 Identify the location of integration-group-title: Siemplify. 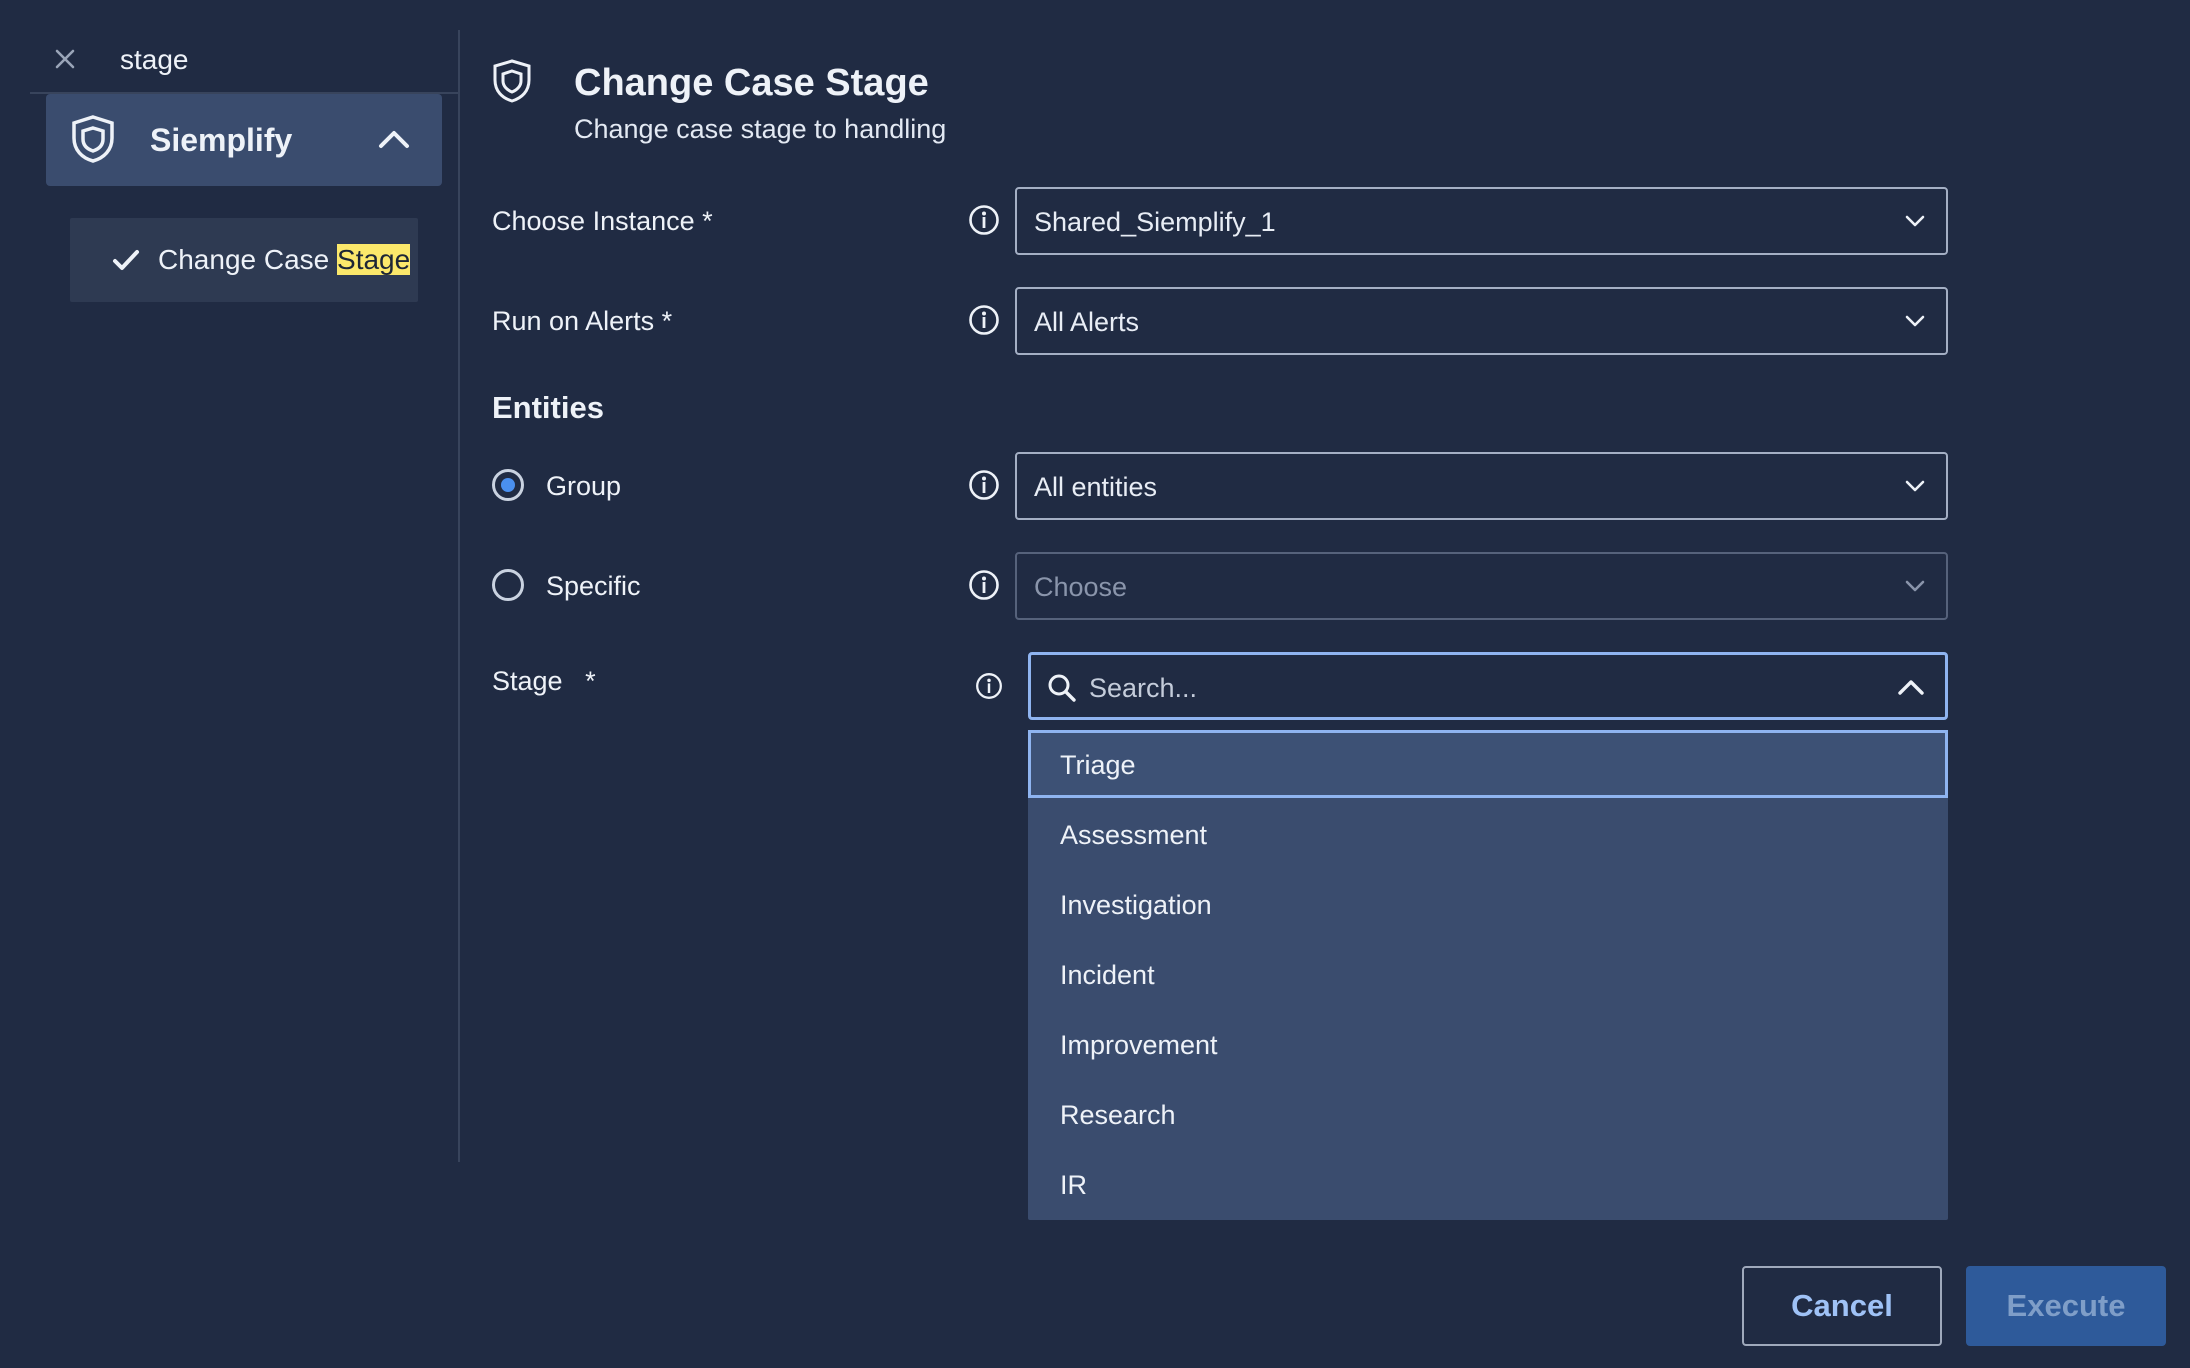
(221, 140).